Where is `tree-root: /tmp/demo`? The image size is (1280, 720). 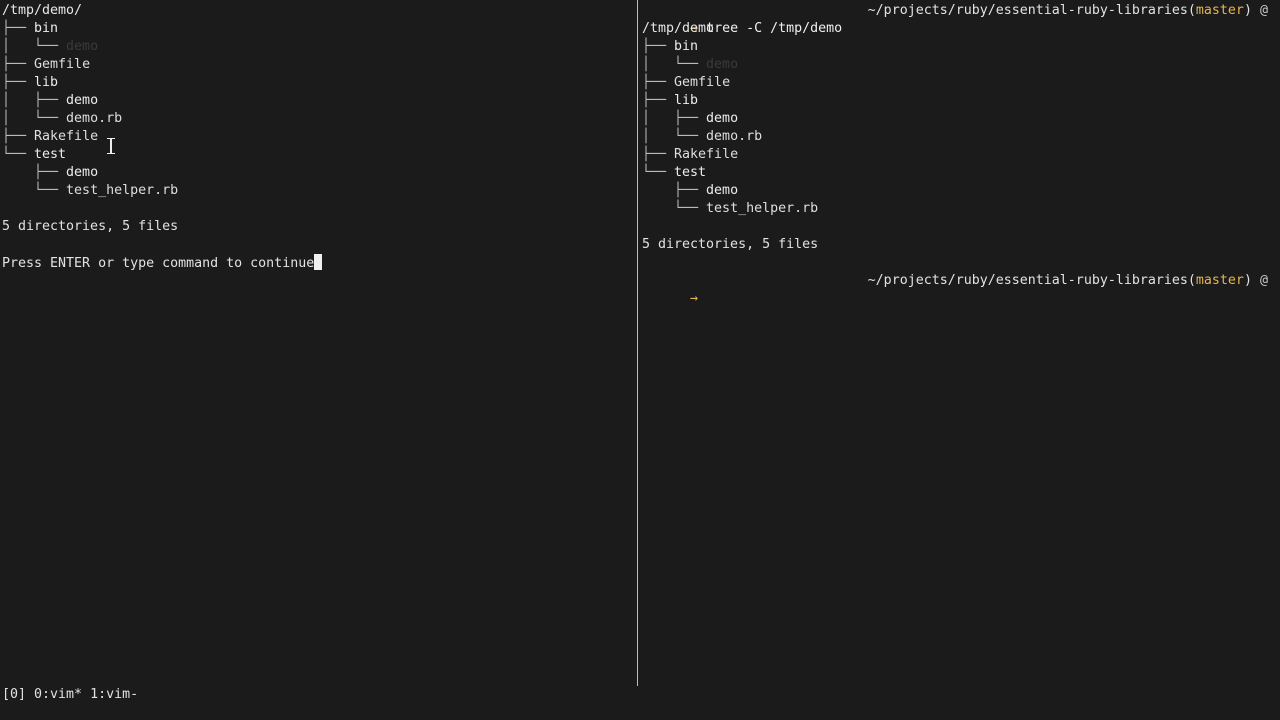 tree-root: /tmp/demo is located at coordinates (678, 28).